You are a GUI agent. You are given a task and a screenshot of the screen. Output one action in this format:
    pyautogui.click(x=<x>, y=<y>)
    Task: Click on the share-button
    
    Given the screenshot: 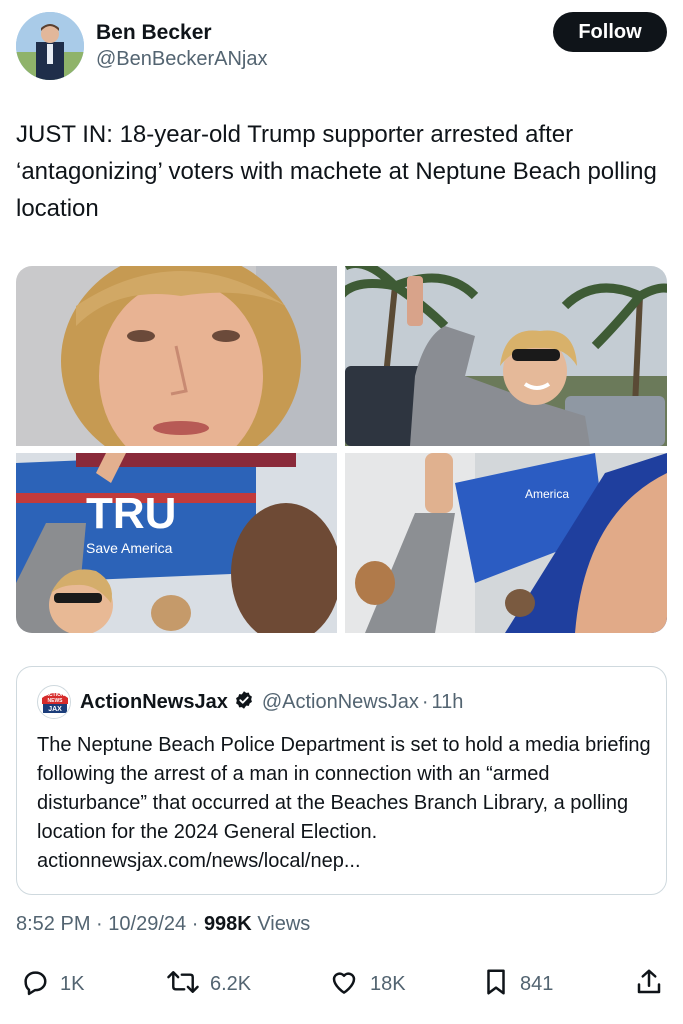 What is the action you would take?
    pyautogui.click(x=649, y=984)
    